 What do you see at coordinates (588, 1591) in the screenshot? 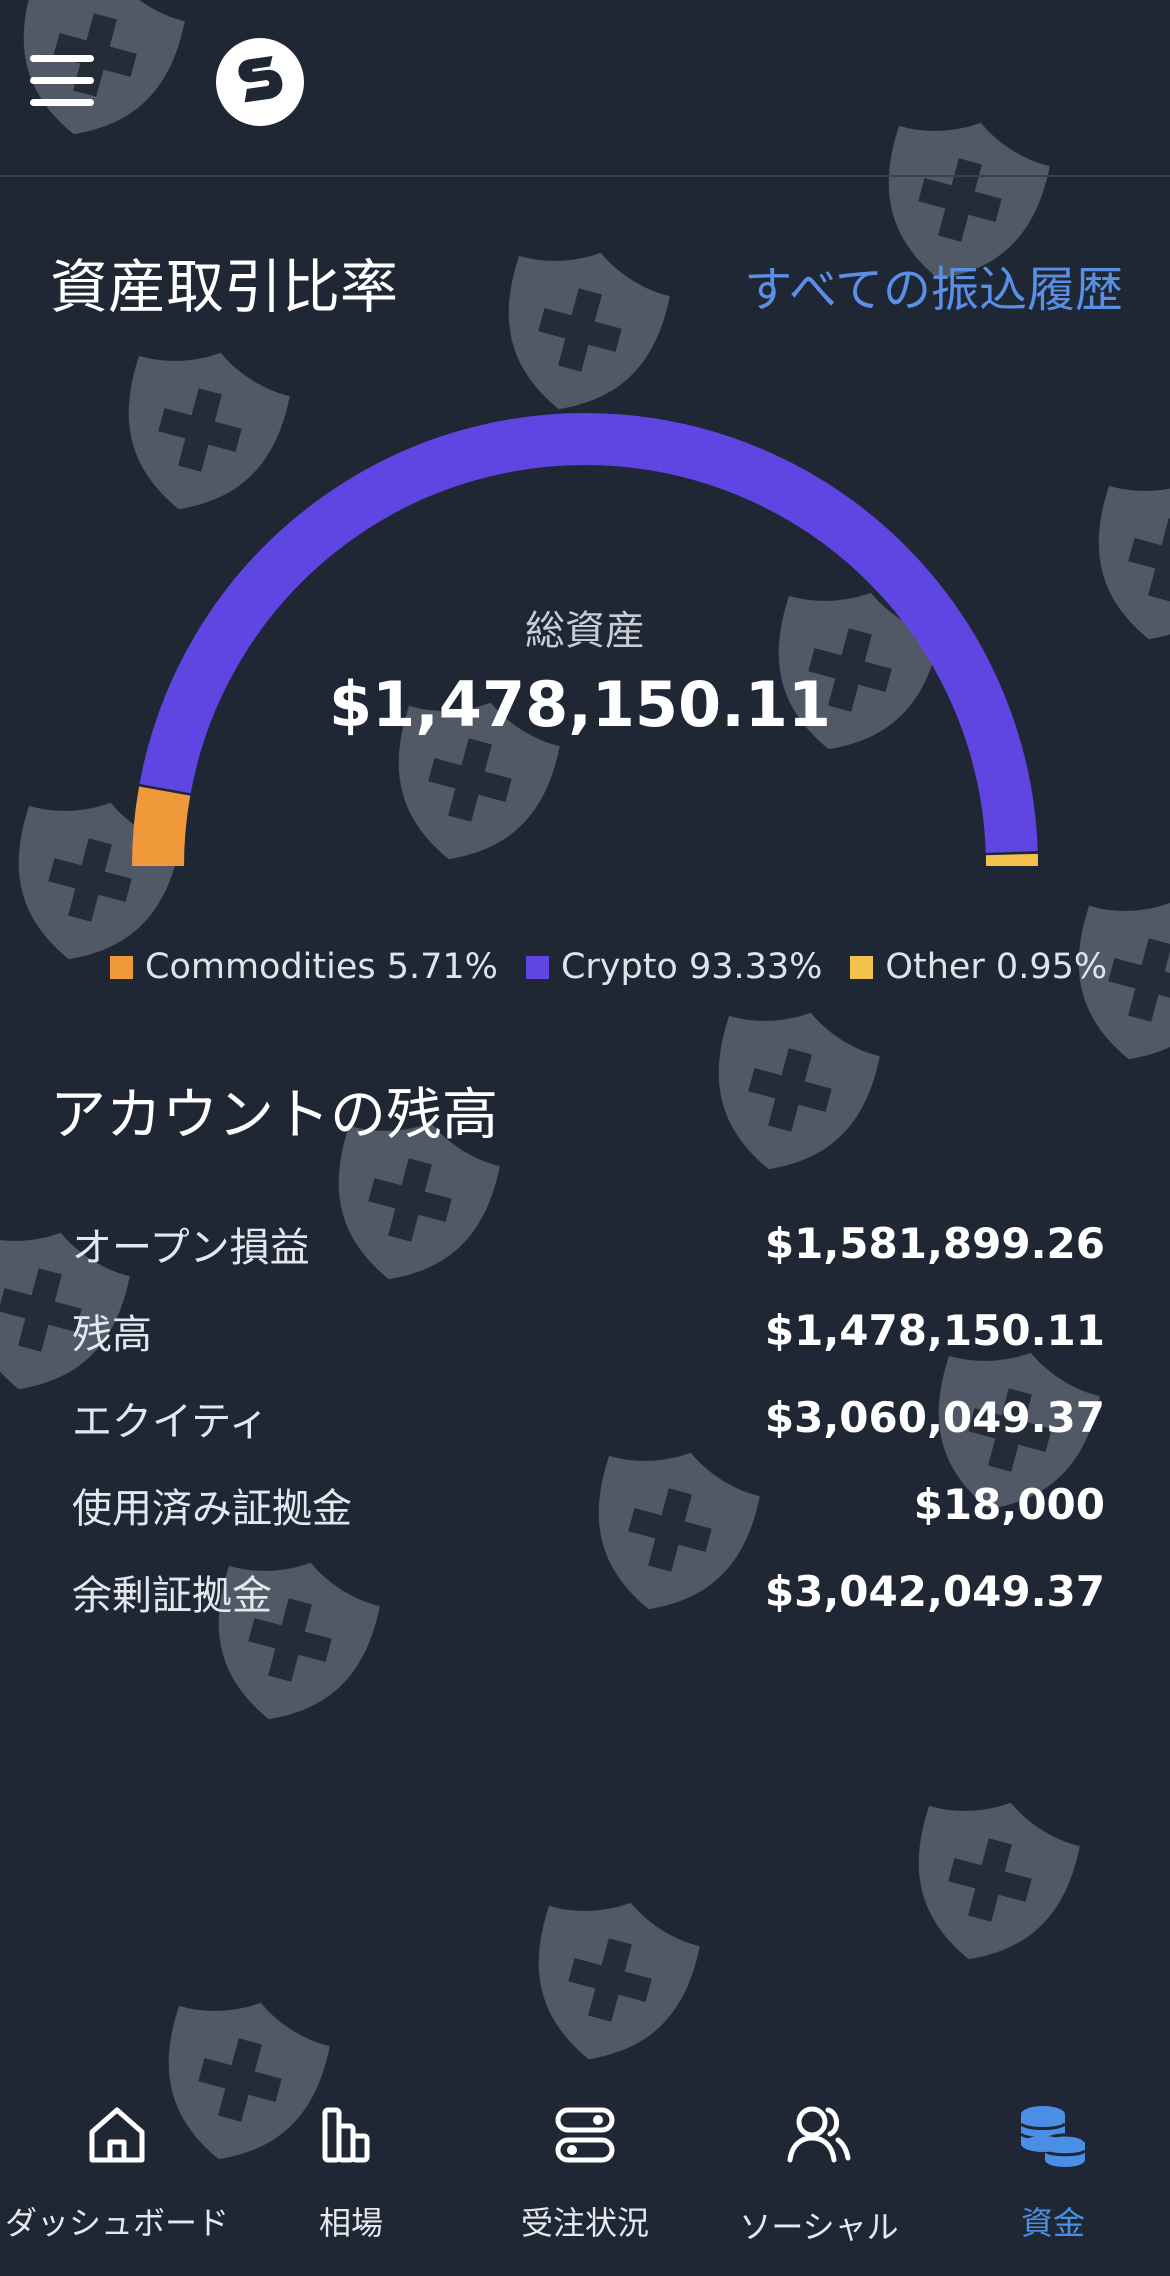
I see `balance-row-free-margin: 余剰証拠金 $3,042,049.37` at bounding box center [588, 1591].